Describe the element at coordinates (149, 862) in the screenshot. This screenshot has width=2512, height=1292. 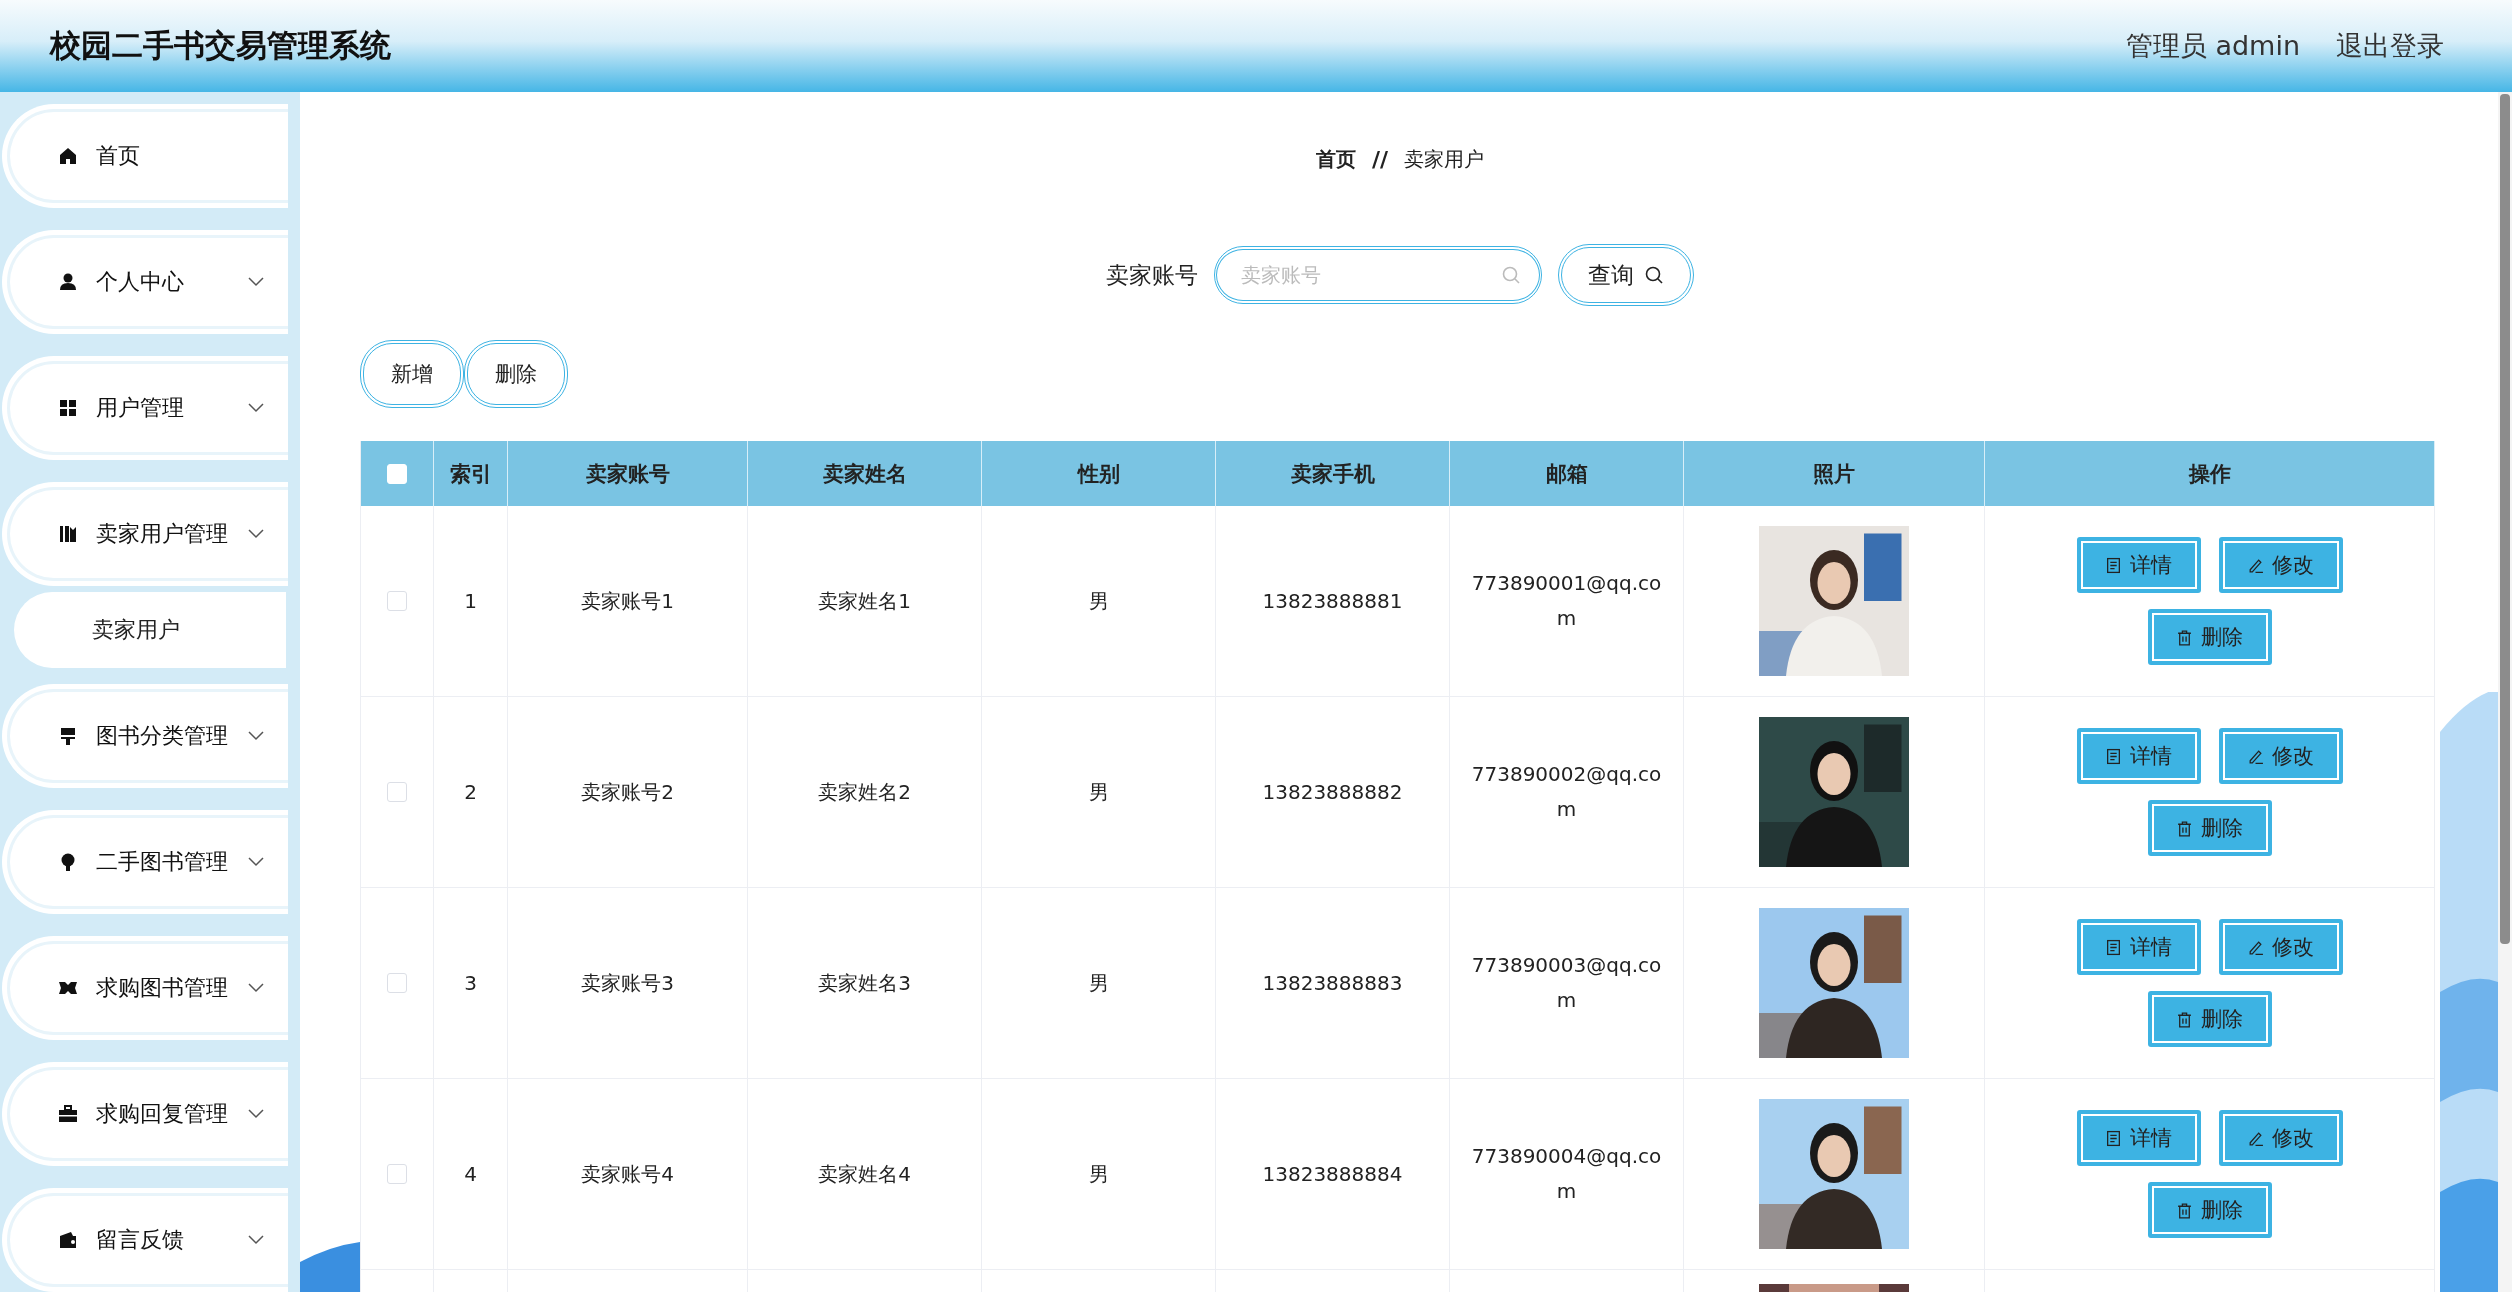
I see `sidebar-item: 二手图书管理` at that location.